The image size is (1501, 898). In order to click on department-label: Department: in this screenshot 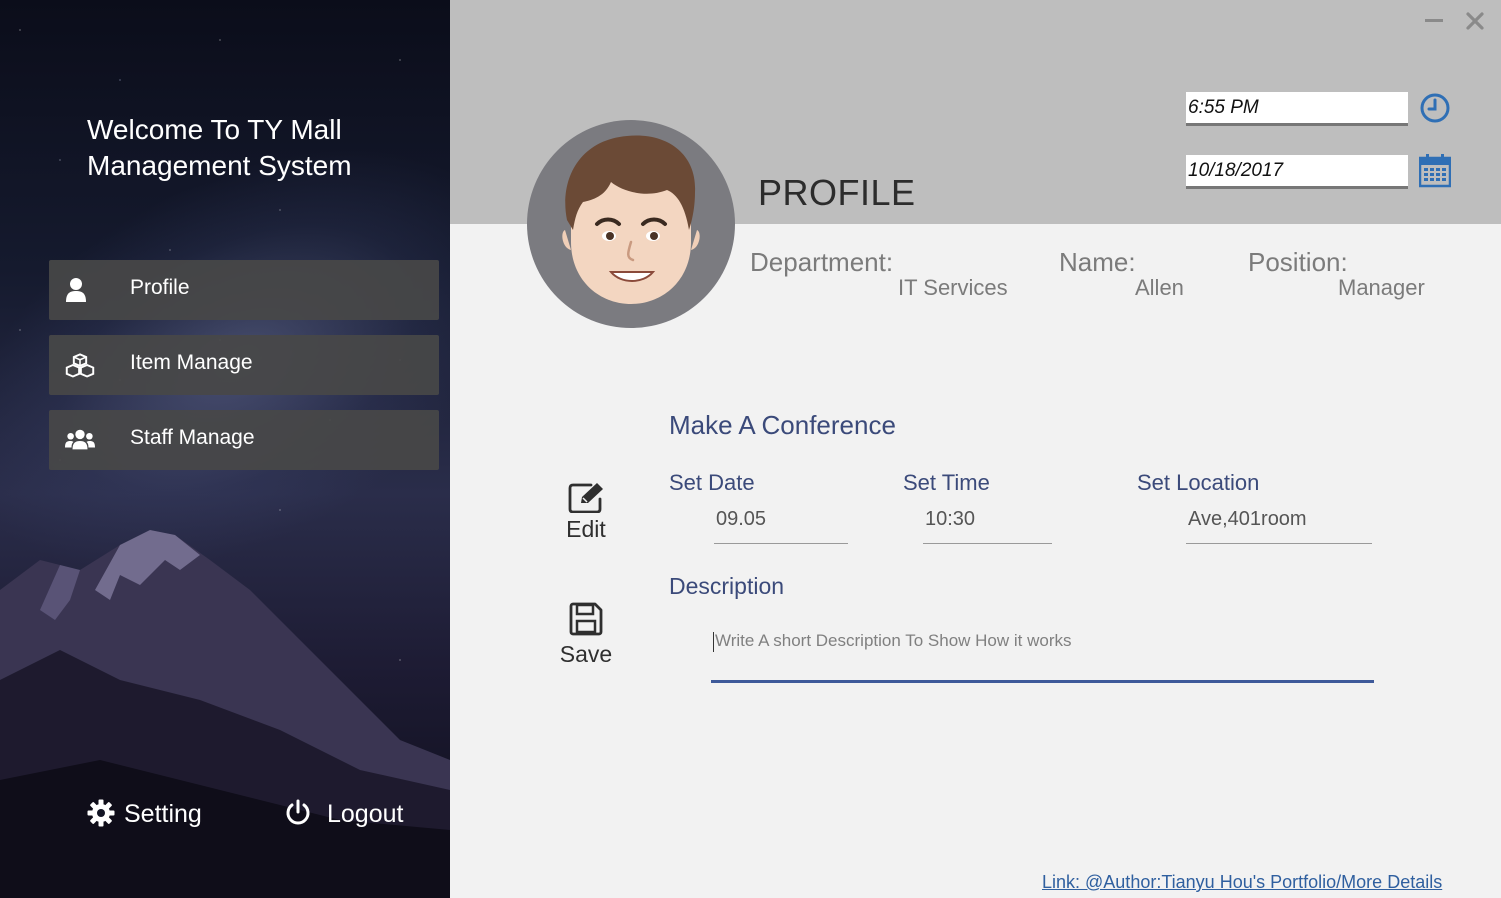, I will do `click(822, 262)`.